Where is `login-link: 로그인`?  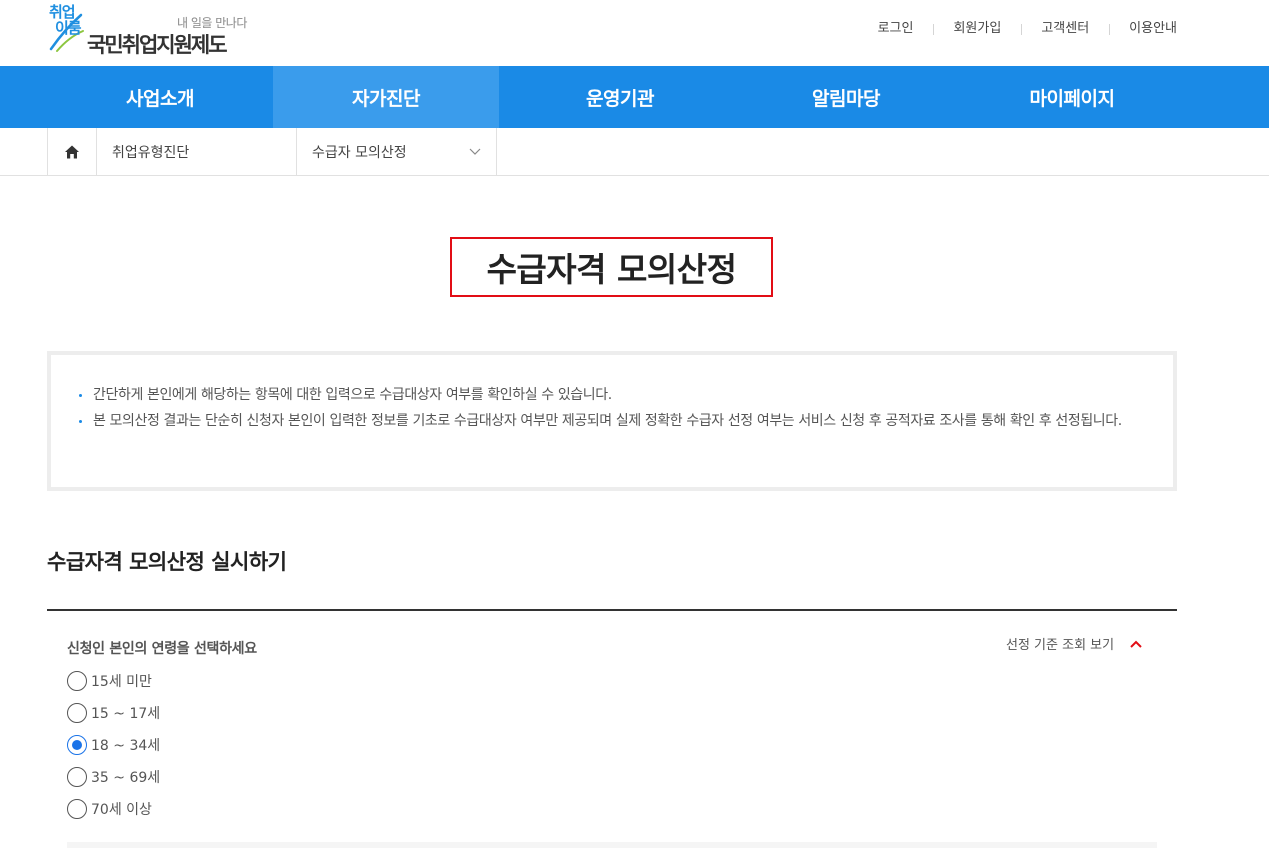
login-link: 로그인 is located at coordinates (896, 29).